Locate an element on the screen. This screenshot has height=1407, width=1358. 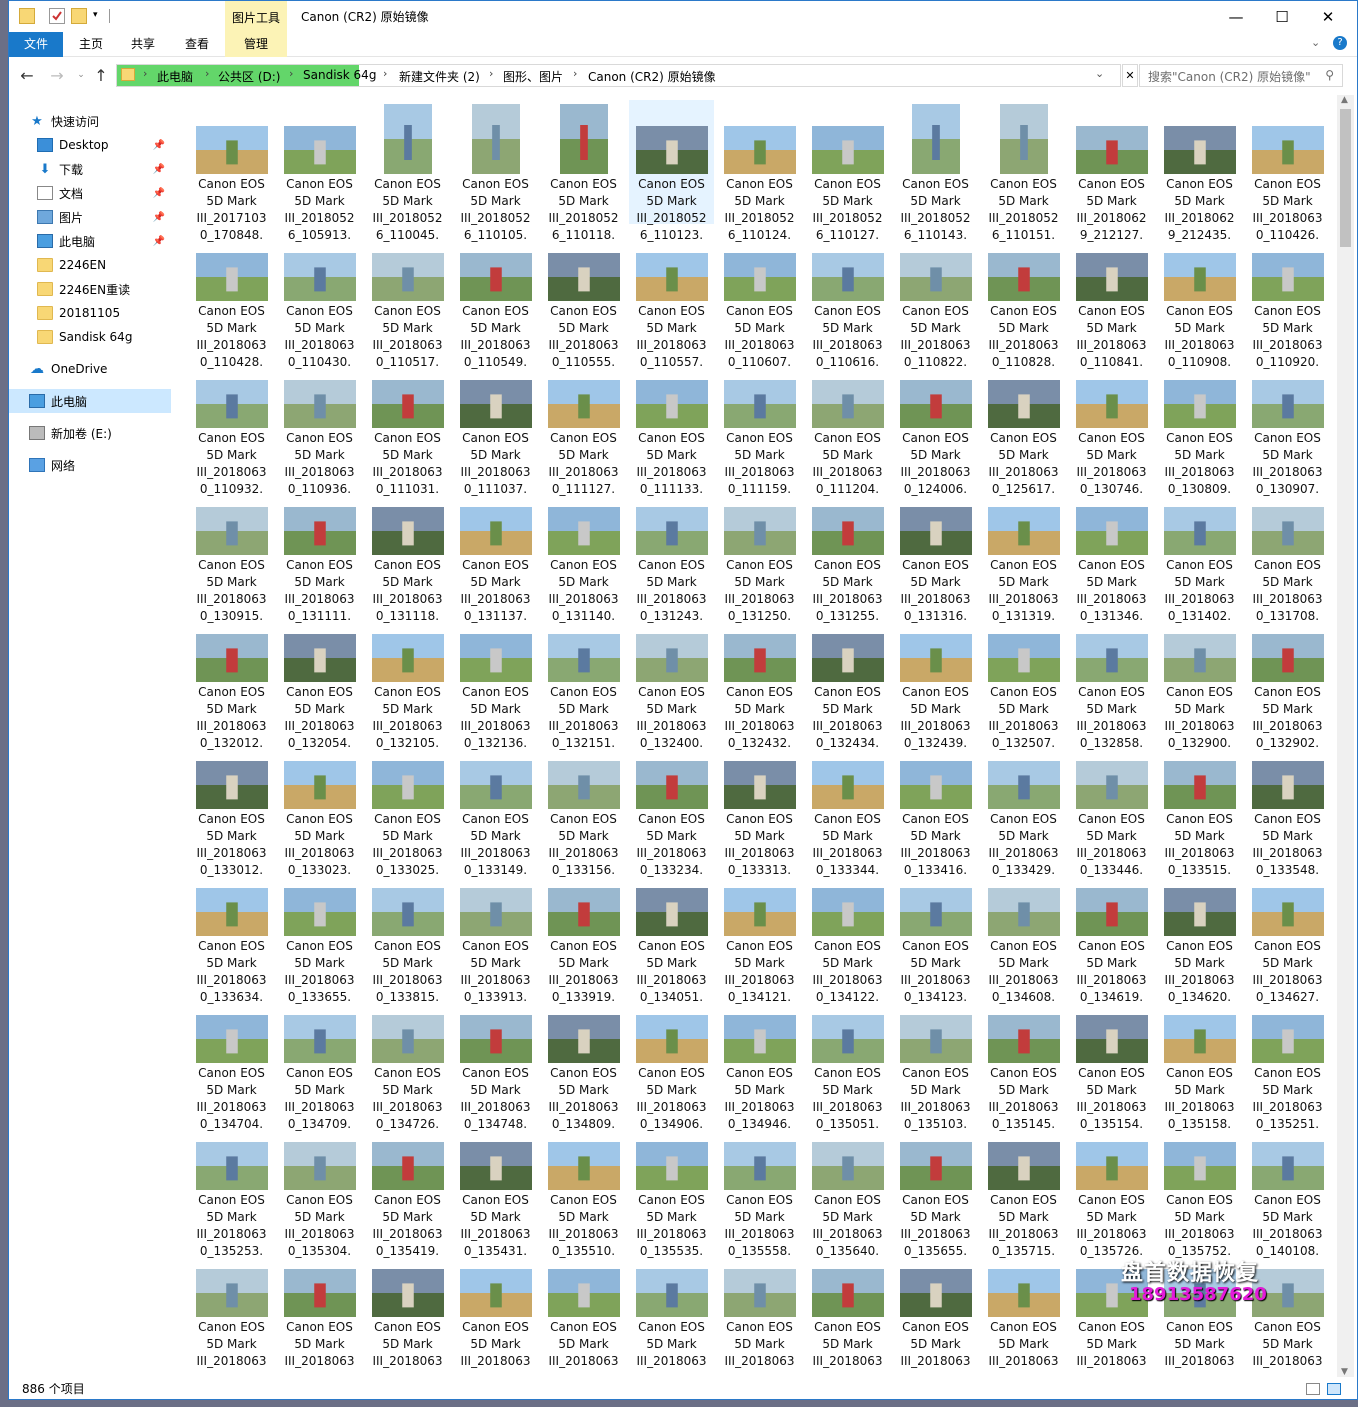
file-item: Canon EOS 5D Mark III_2018063 0_110822. is located at coordinates (935, 298).